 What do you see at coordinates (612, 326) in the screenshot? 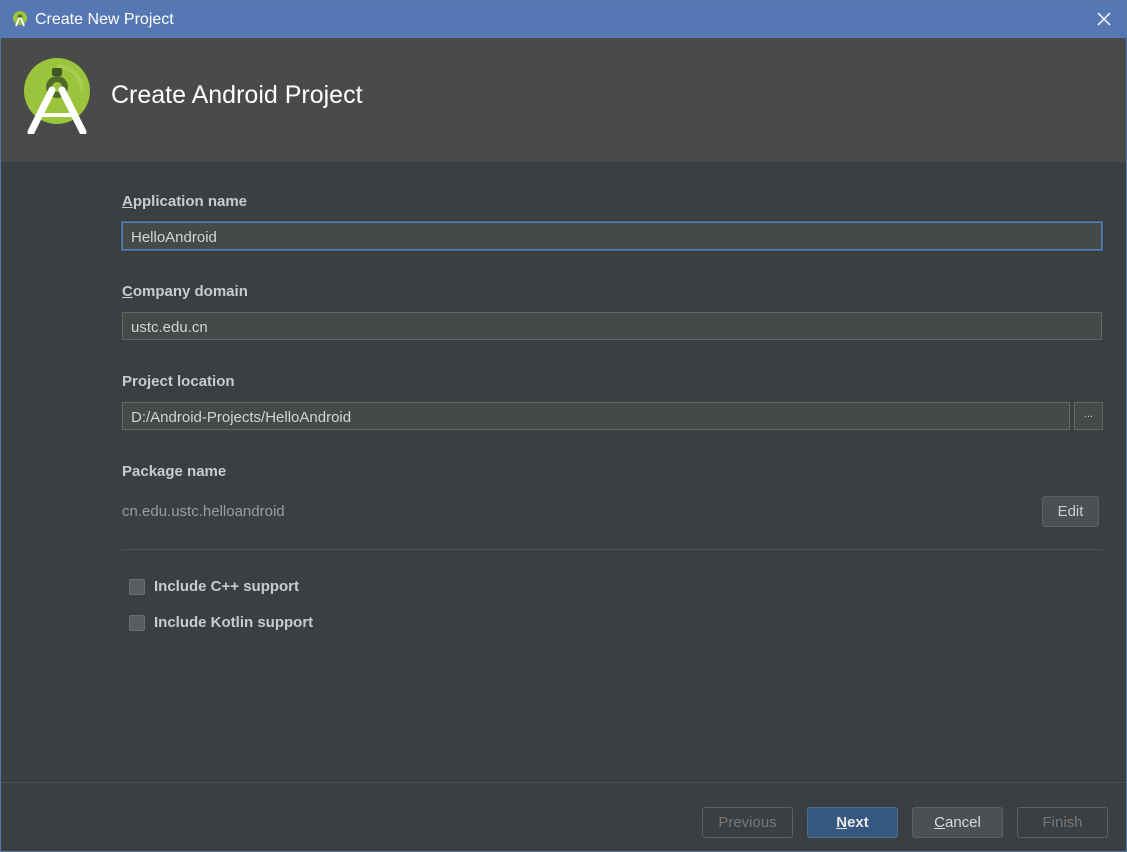
I see `company-domain-input: ustc.edu.cn` at bounding box center [612, 326].